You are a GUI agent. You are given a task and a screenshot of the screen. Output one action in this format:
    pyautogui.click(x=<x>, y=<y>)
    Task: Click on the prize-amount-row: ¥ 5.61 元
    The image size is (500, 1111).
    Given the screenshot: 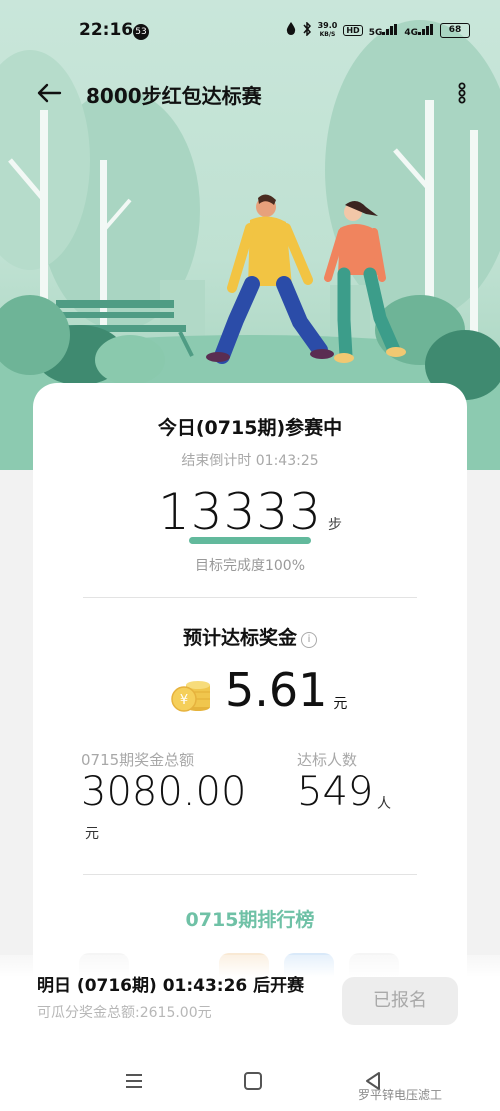 What is the action you would take?
    pyautogui.click(x=259, y=689)
    